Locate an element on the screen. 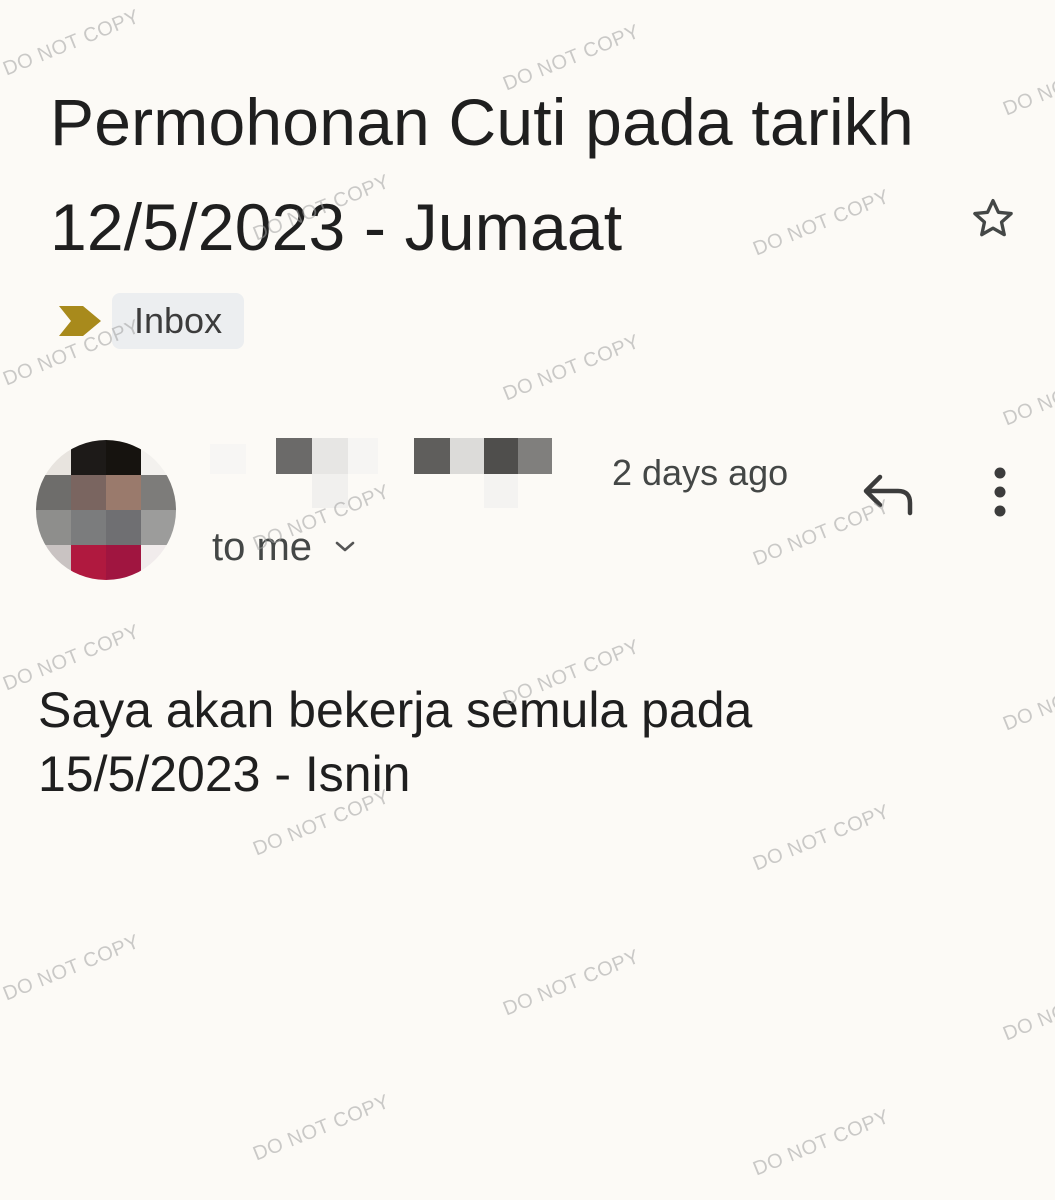 The height and width of the screenshot is (1200, 1055). recipients-toggle: to me is located at coordinates (284, 547).